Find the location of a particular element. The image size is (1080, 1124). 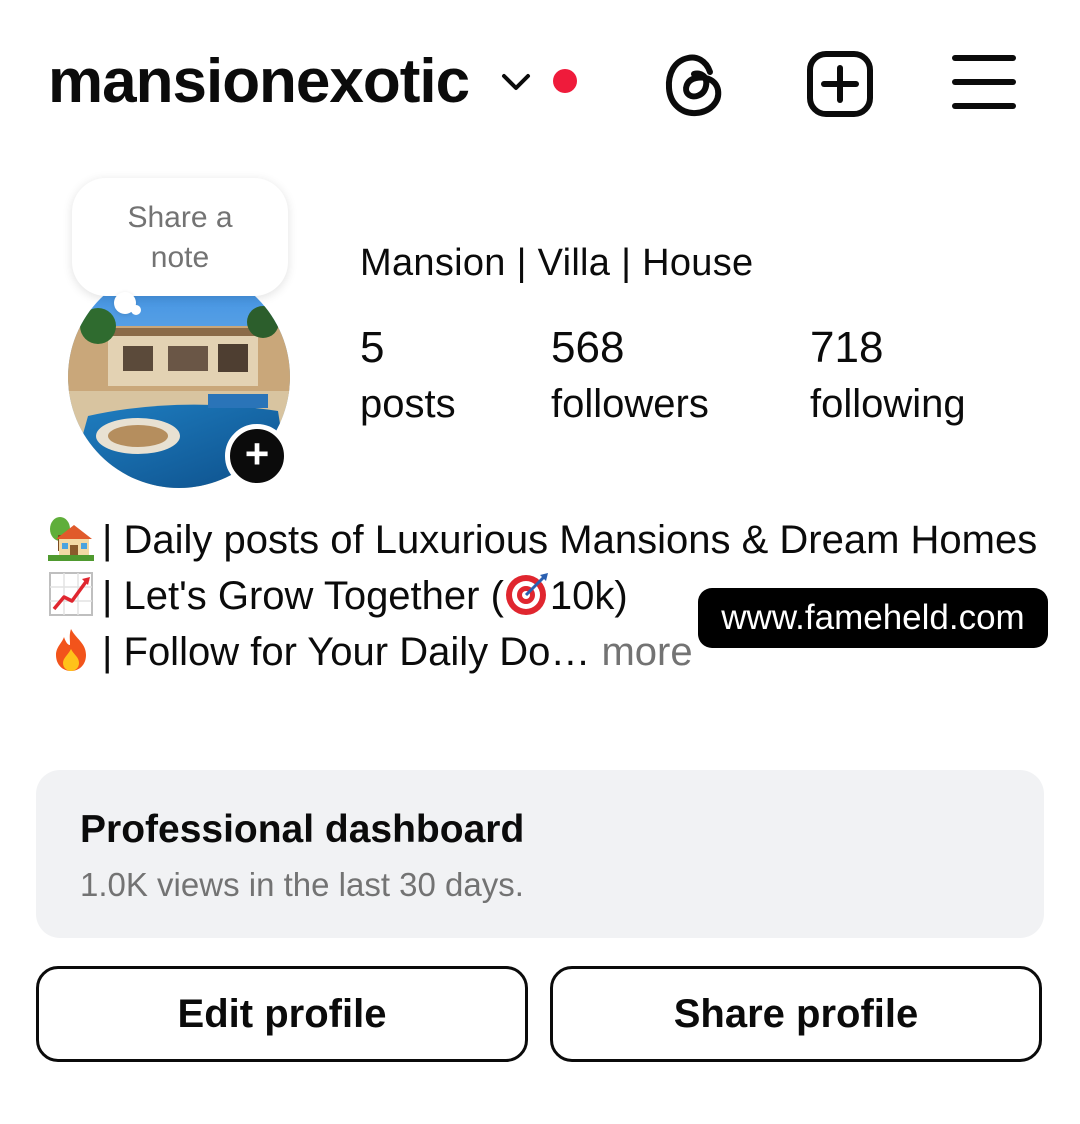

note-tail is located at coordinates (136, 310).